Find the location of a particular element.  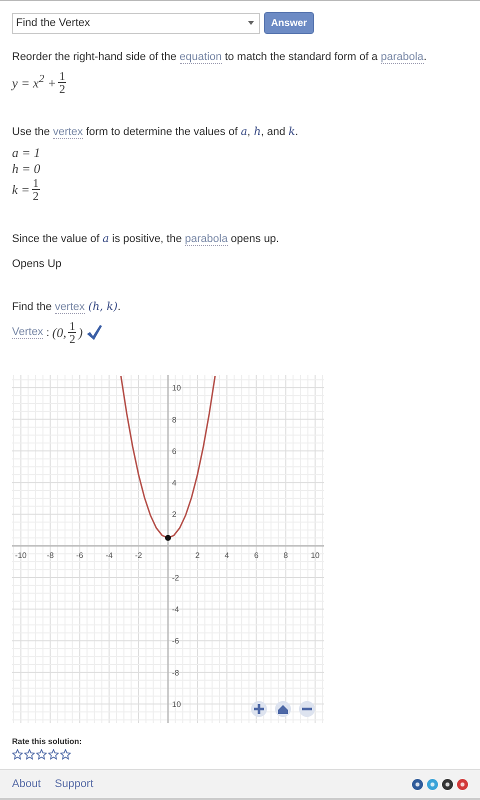

problem-select: Find the Vertex is located at coordinates (136, 23).